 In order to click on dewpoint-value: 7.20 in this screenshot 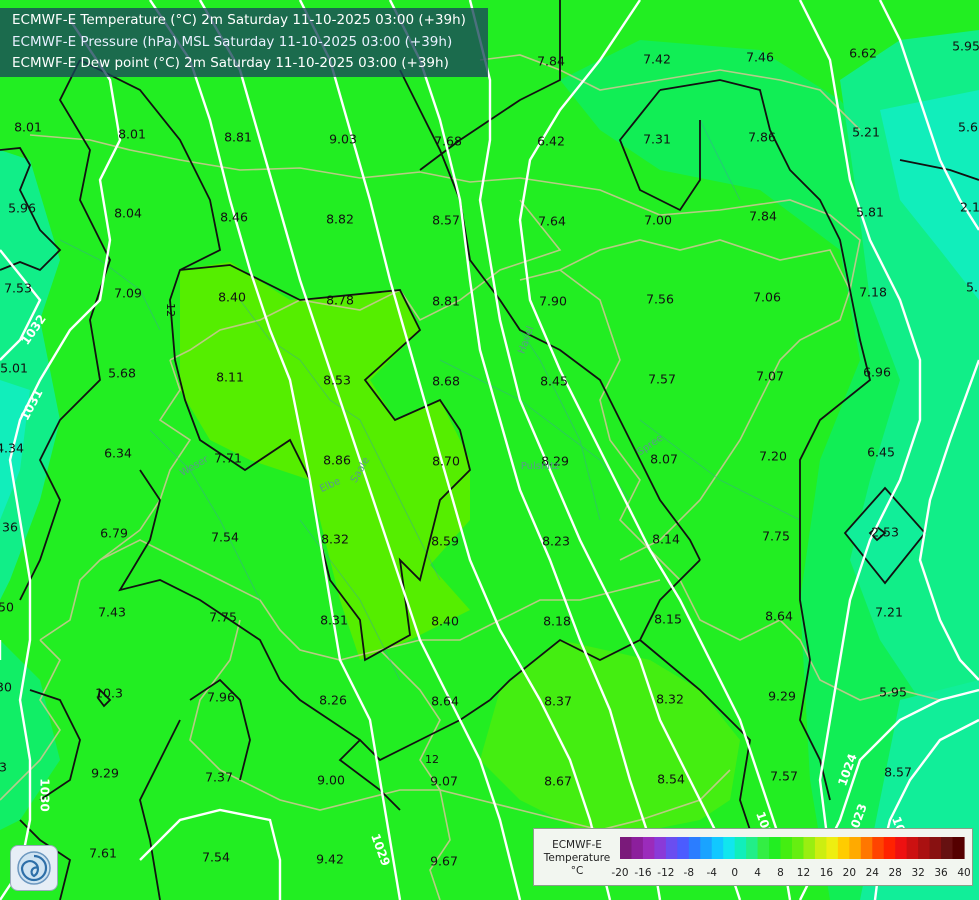, I will do `click(773, 456)`.